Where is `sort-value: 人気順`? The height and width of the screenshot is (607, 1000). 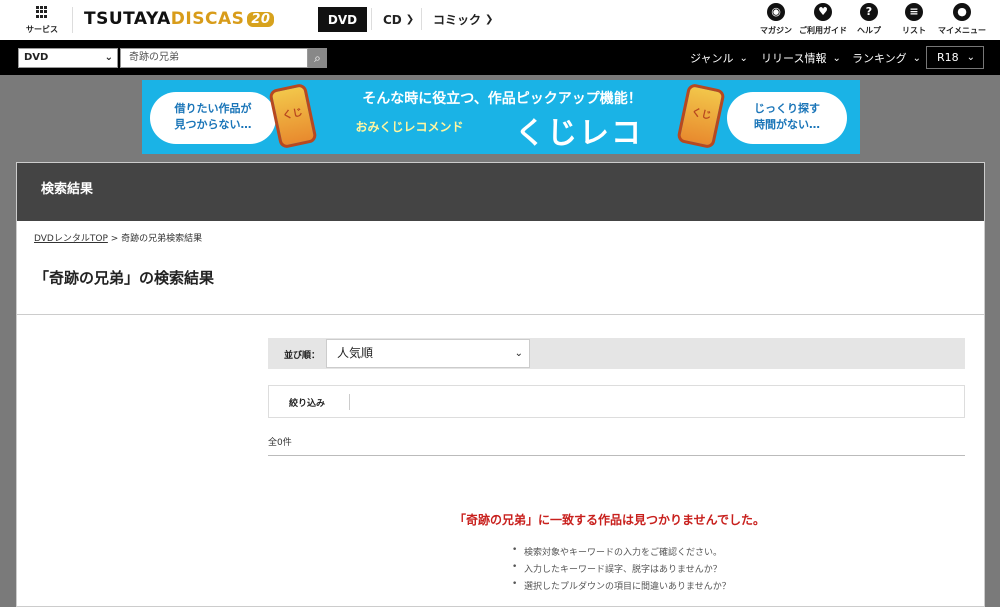
sort-value: 人気順 is located at coordinates (355, 353).